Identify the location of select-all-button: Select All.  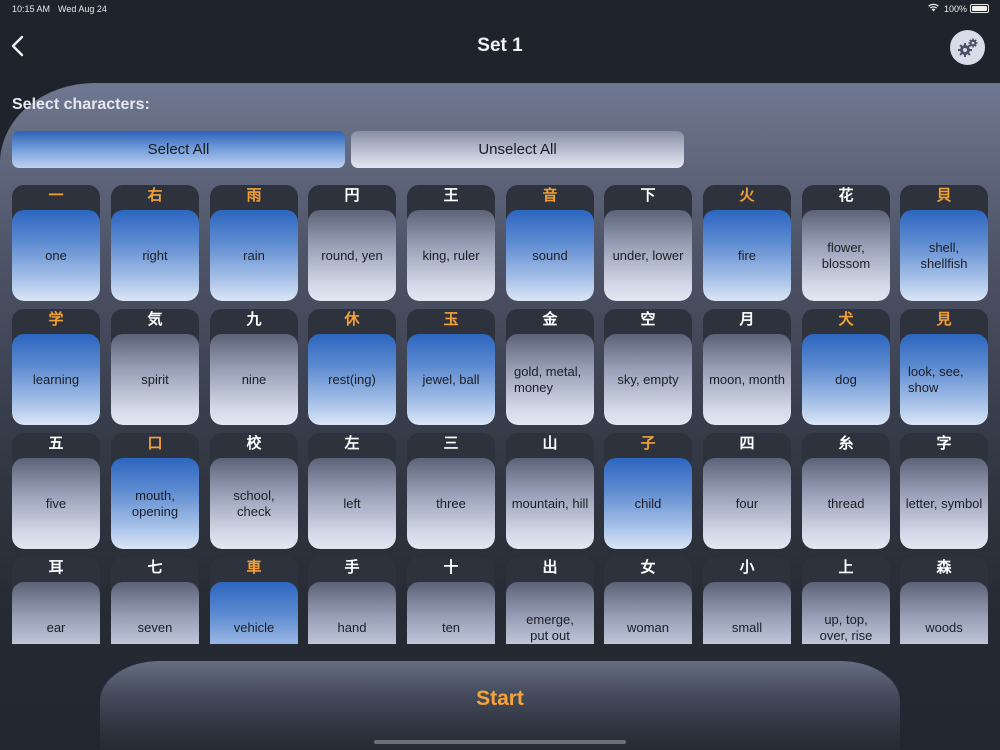
(178, 149).